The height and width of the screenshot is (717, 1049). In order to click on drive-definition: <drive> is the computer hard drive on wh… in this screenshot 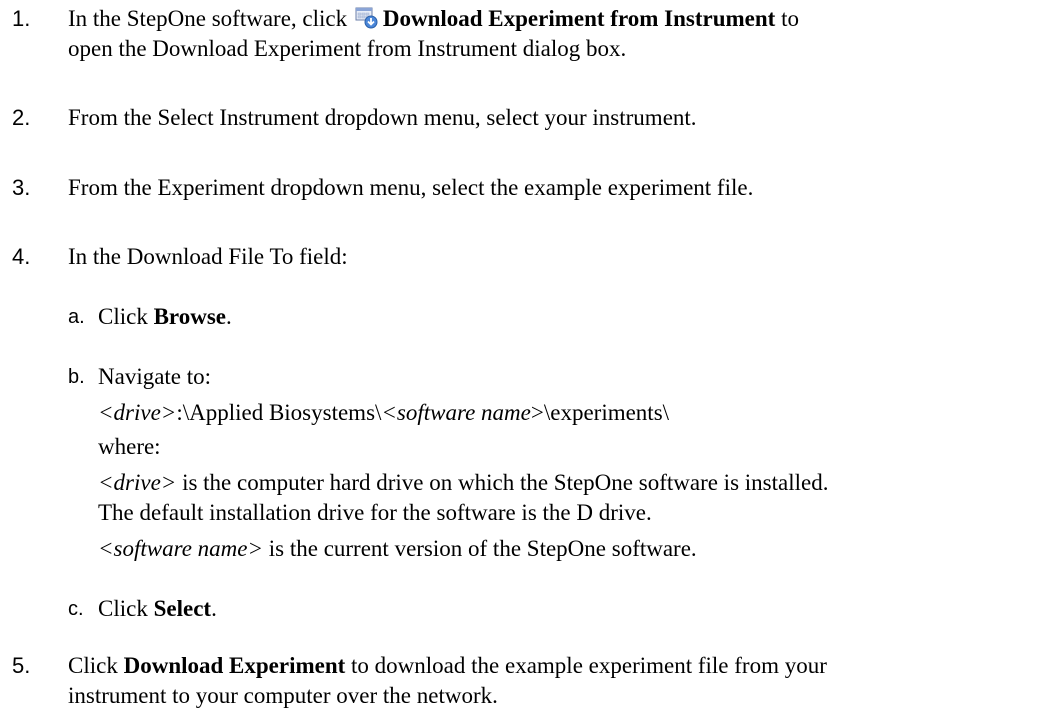, I will do `click(463, 482)`.